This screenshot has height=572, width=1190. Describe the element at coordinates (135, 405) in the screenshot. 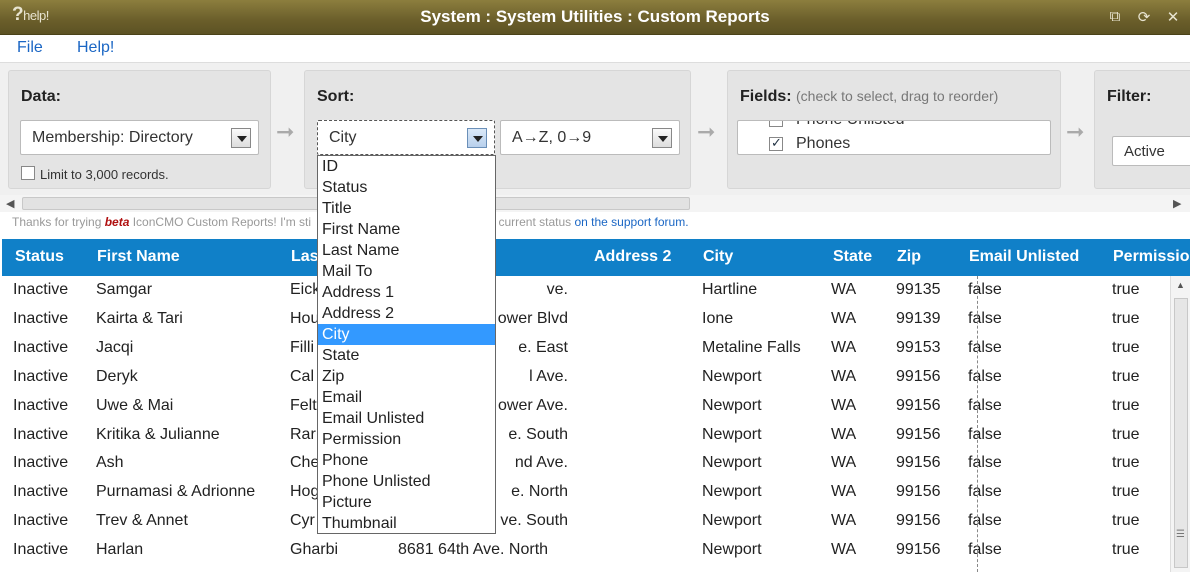

I see `cell-first-name: Uwe & Mai` at that location.